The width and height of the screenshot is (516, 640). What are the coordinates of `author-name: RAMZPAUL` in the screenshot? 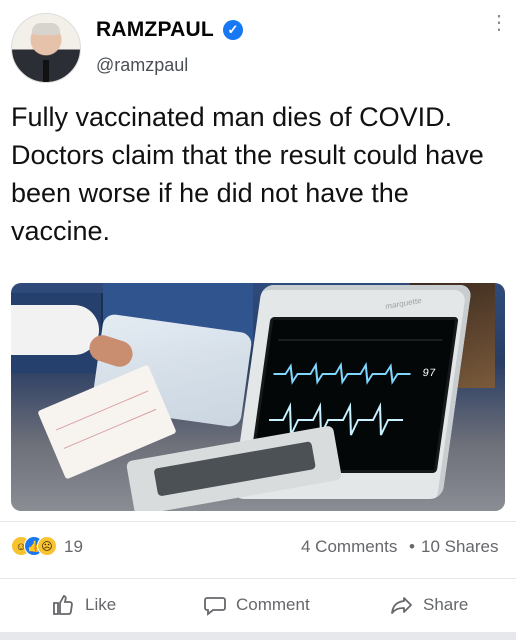 It's located at (155, 30).